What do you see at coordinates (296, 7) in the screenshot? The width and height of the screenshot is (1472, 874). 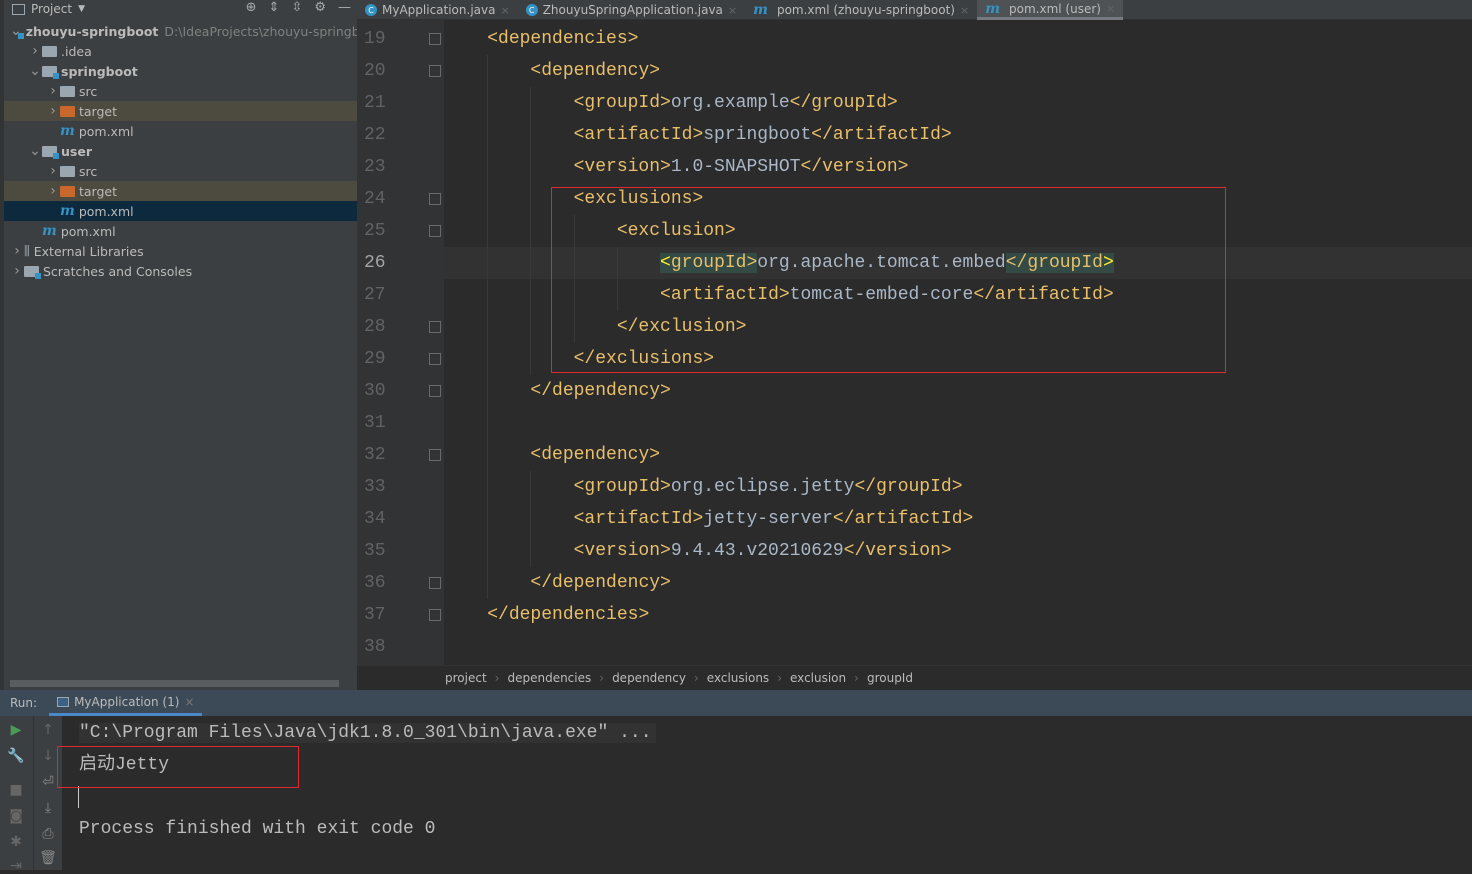 I see `collapse-all-icon: ⇳` at bounding box center [296, 7].